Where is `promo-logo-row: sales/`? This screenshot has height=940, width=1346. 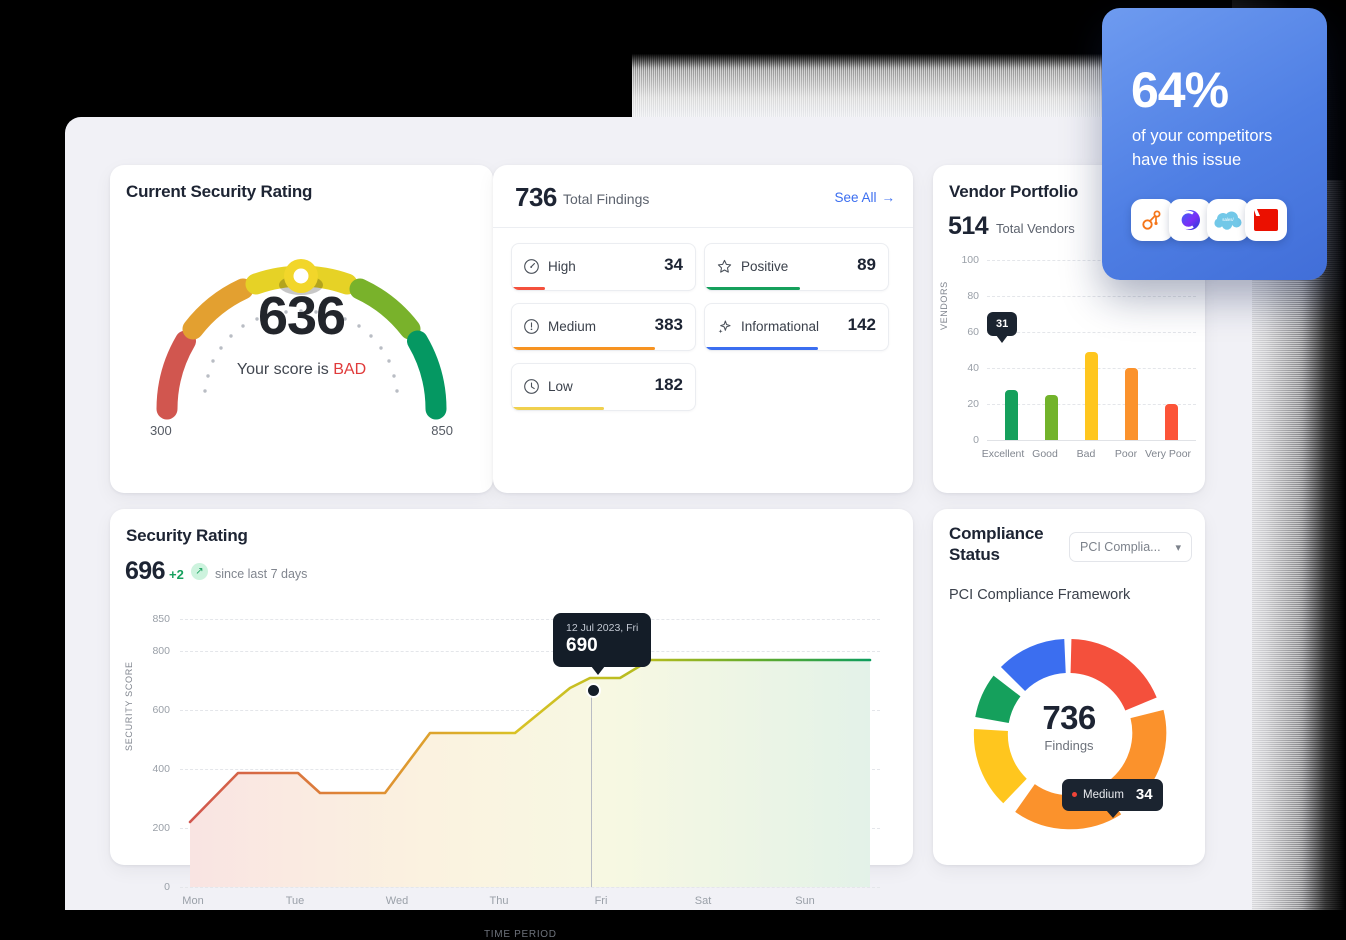
promo-logo-row: sales/ is located at coordinates (1209, 220).